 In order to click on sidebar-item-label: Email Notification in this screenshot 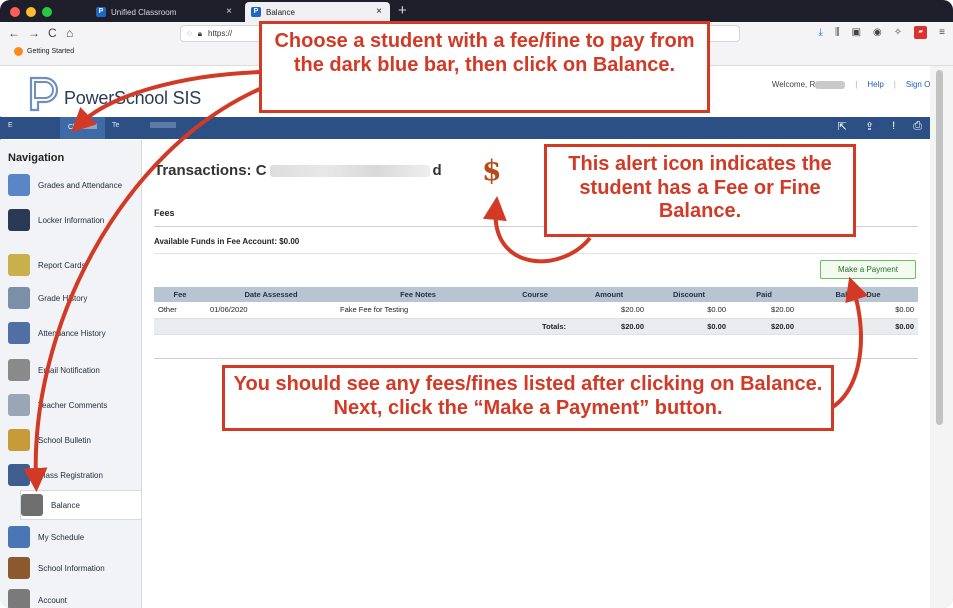, I will do `click(69, 370)`.